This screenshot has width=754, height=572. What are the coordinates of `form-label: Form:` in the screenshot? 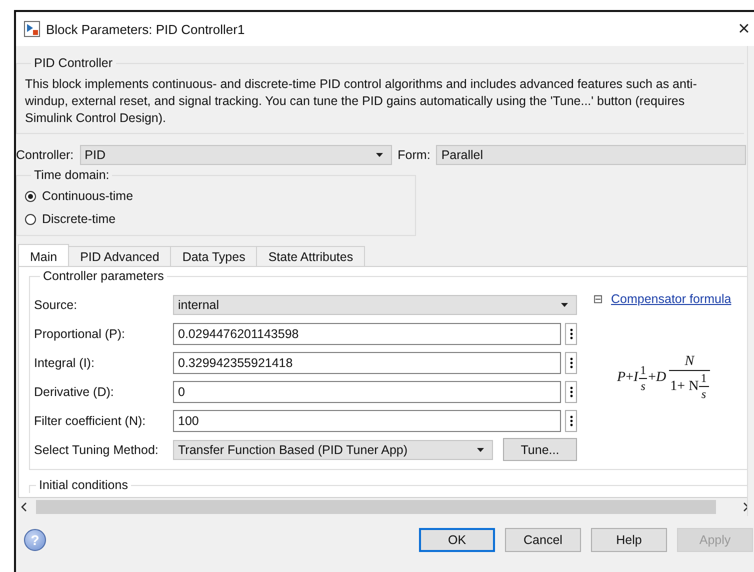 It's located at (414, 155).